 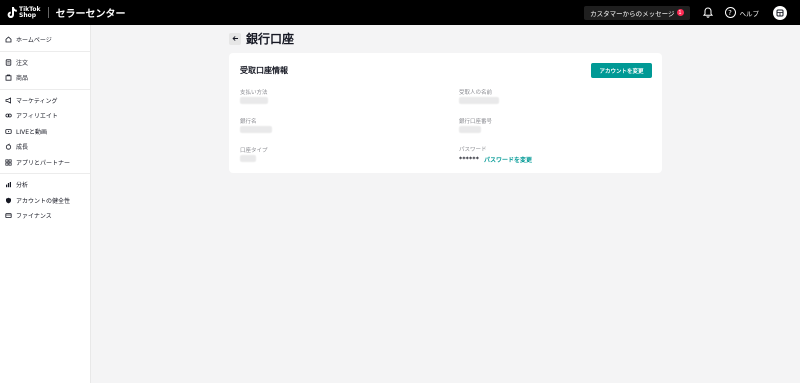 I want to click on sidebar-item-home: ホームページ, so click(x=45, y=40).